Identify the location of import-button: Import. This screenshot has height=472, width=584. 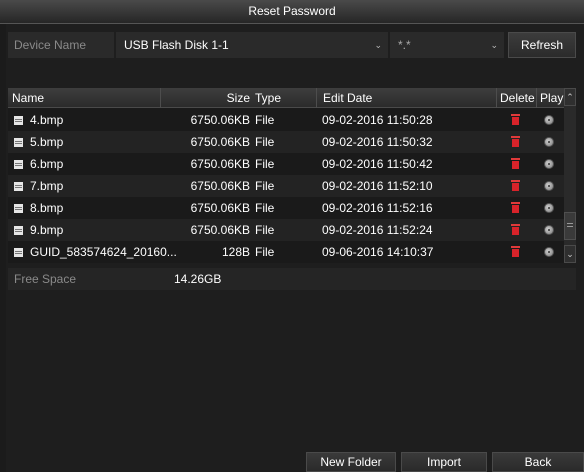
(444, 462).